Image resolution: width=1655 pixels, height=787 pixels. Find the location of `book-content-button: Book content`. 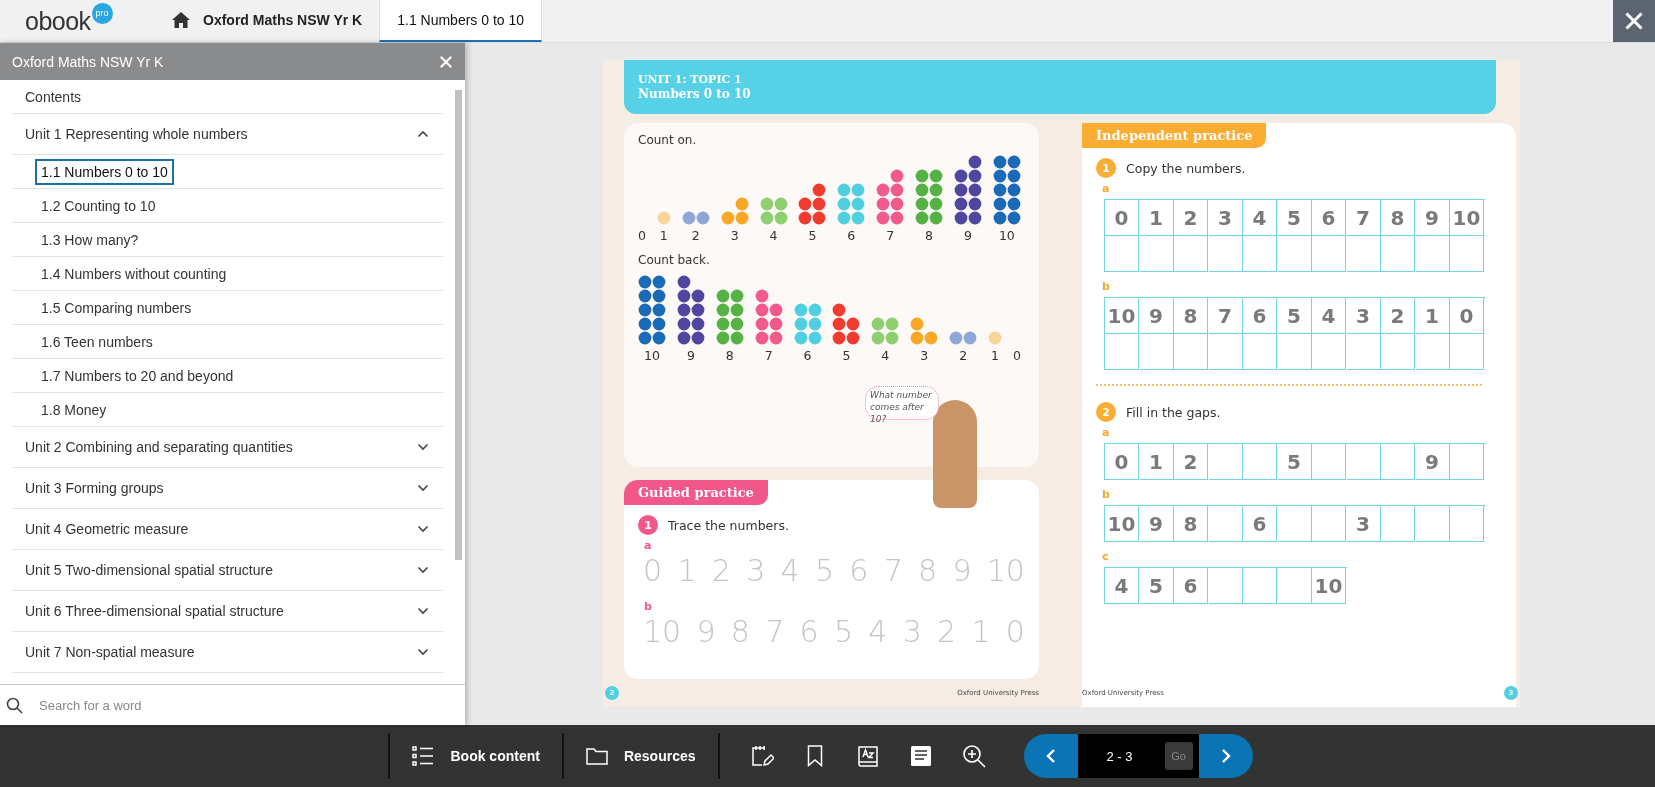

book-content-button: Book content is located at coordinates (476, 756).